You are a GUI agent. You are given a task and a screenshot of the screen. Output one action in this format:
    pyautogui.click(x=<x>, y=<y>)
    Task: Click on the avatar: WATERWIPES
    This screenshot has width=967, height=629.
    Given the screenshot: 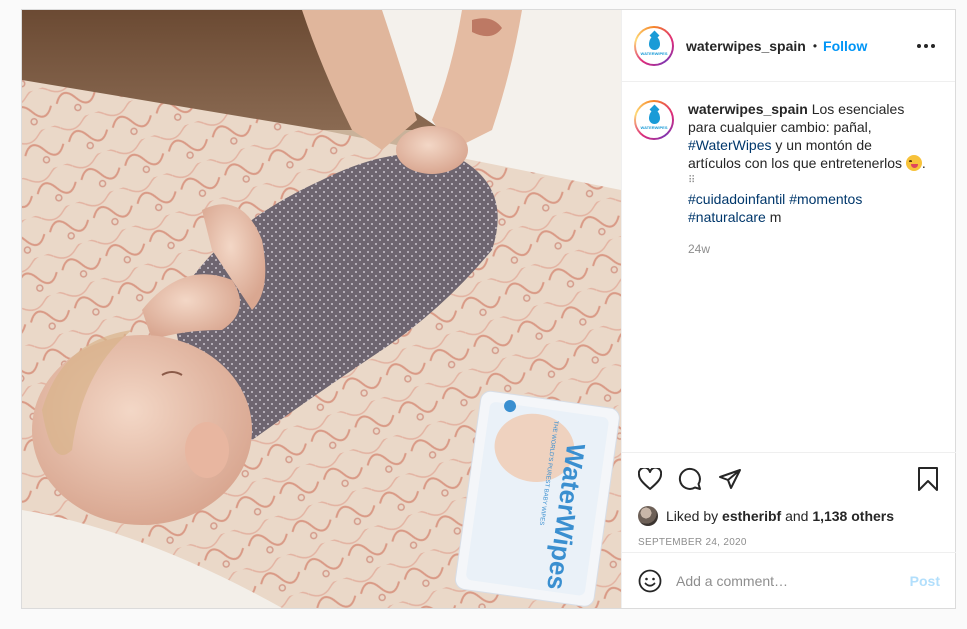 What is the action you would take?
    pyautogui.click(x=654, y=45)
    